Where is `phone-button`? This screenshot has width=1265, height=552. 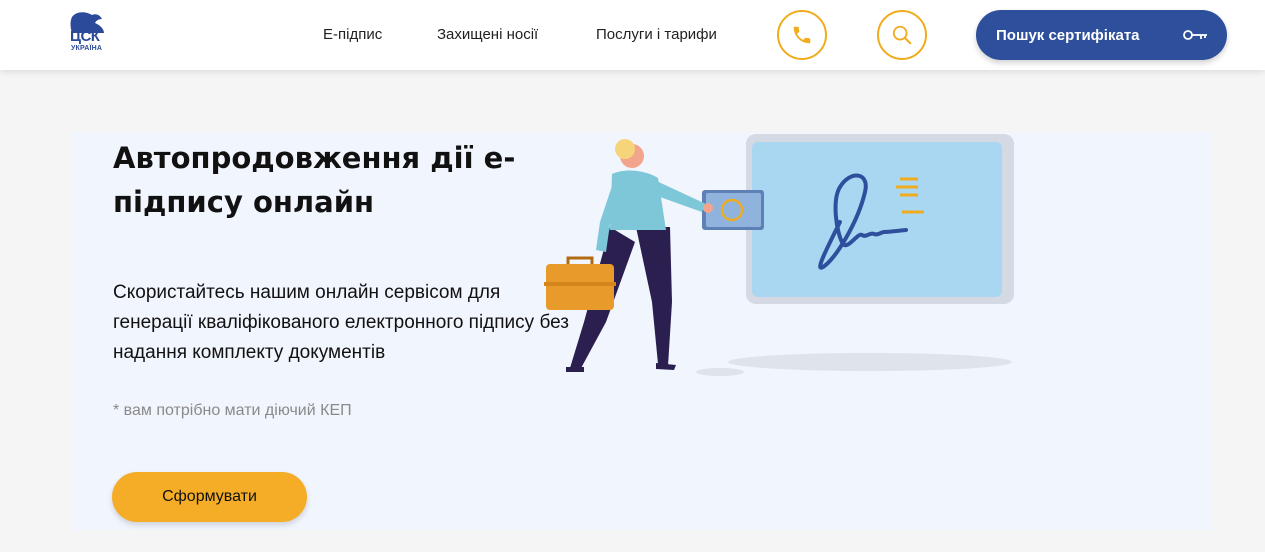 phone-button is located at coordinates (802, 35).